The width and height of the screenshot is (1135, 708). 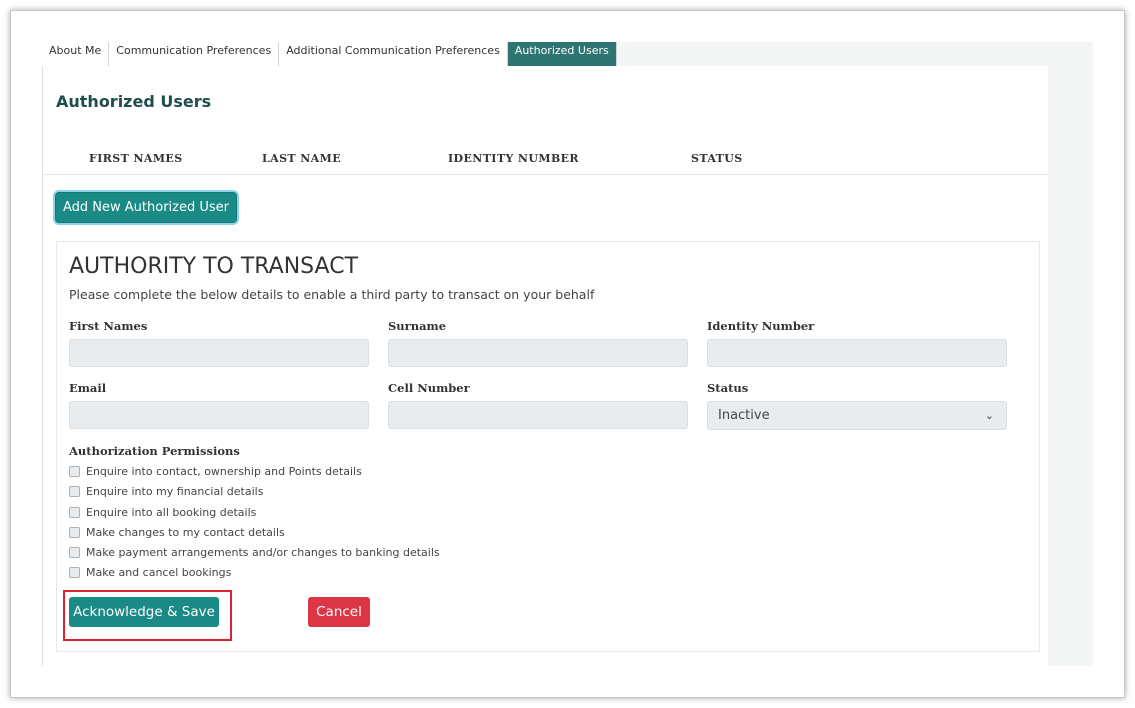 I want to click on first-names-label: First Names, so click(x=108, y=326).